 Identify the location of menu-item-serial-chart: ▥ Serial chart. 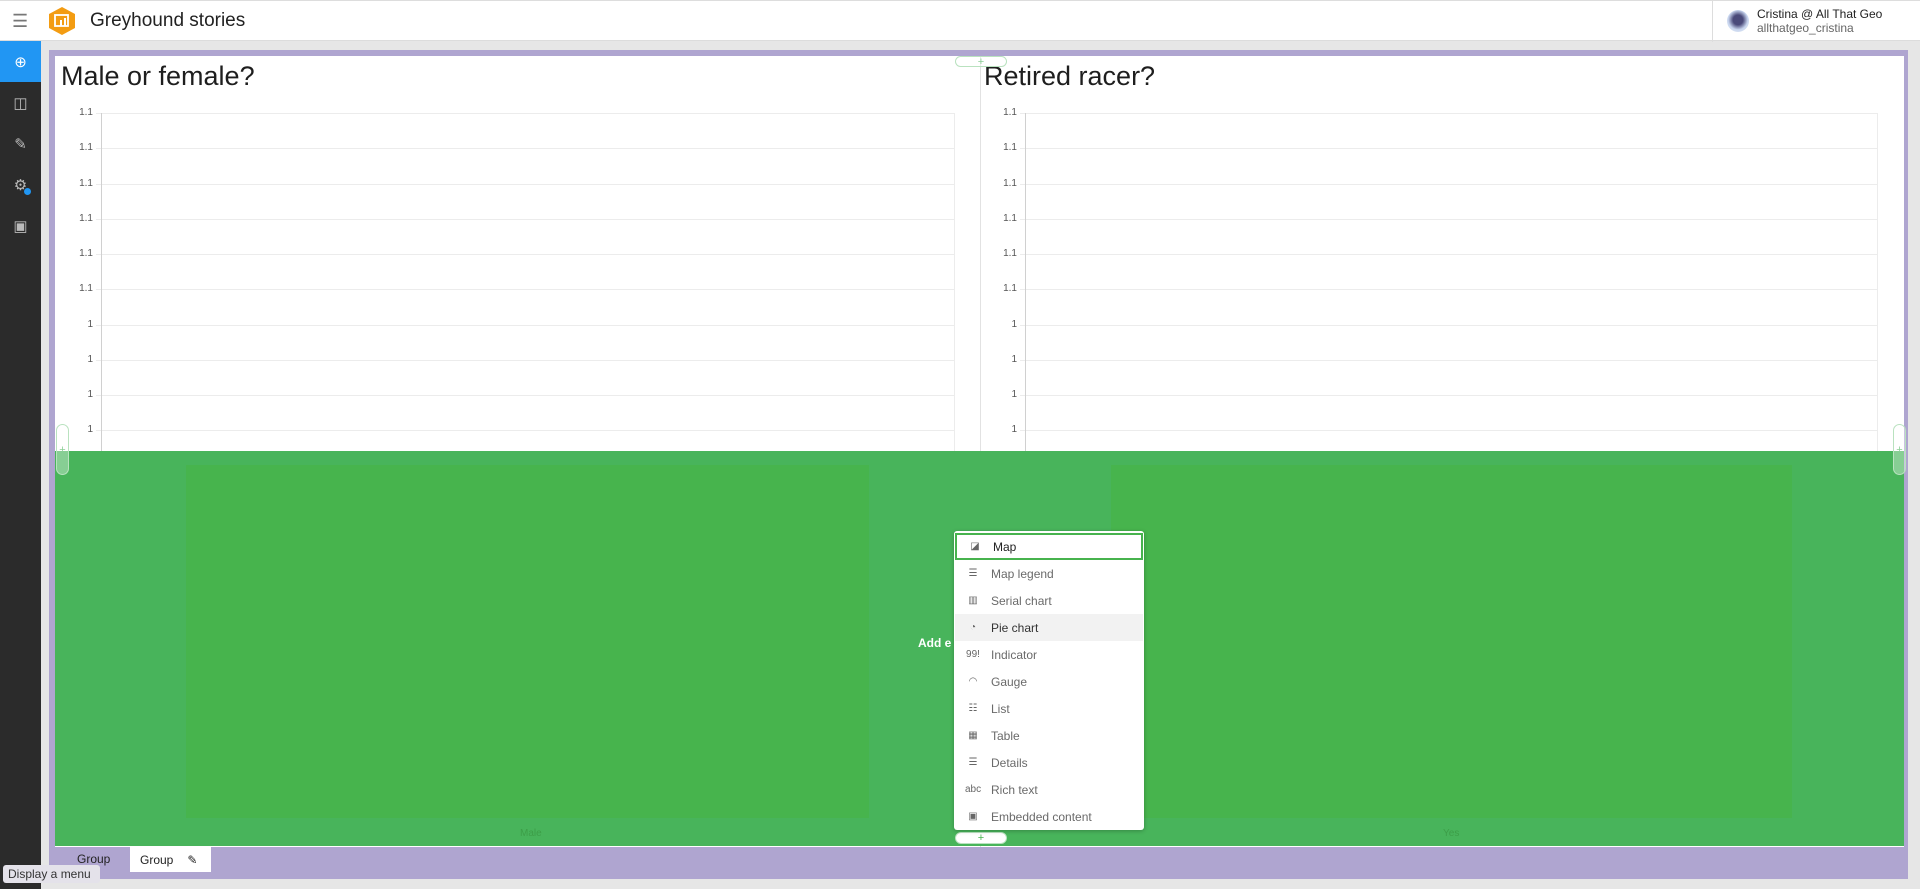
(1049, 600).